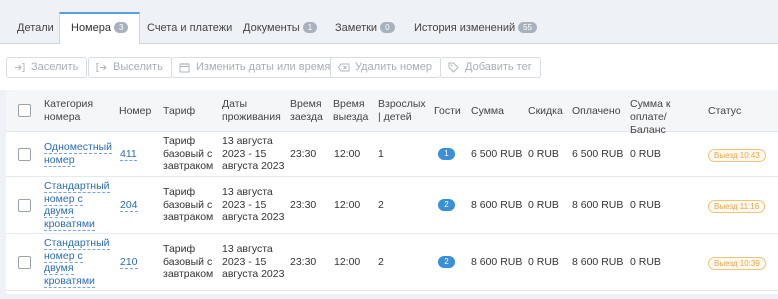 This screenshot has width=778, height=299. I want to click on category-cell: Одноместный номер, so click(79, 154).